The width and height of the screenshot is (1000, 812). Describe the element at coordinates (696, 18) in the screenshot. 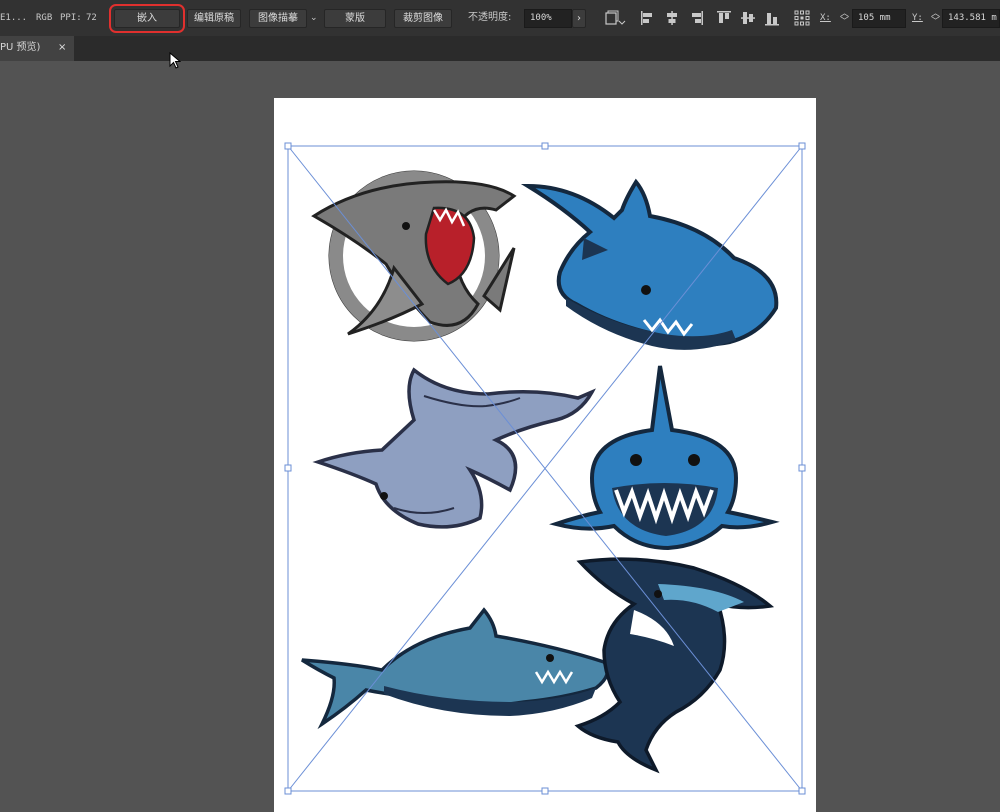

I see `align-right-icon` at that location.